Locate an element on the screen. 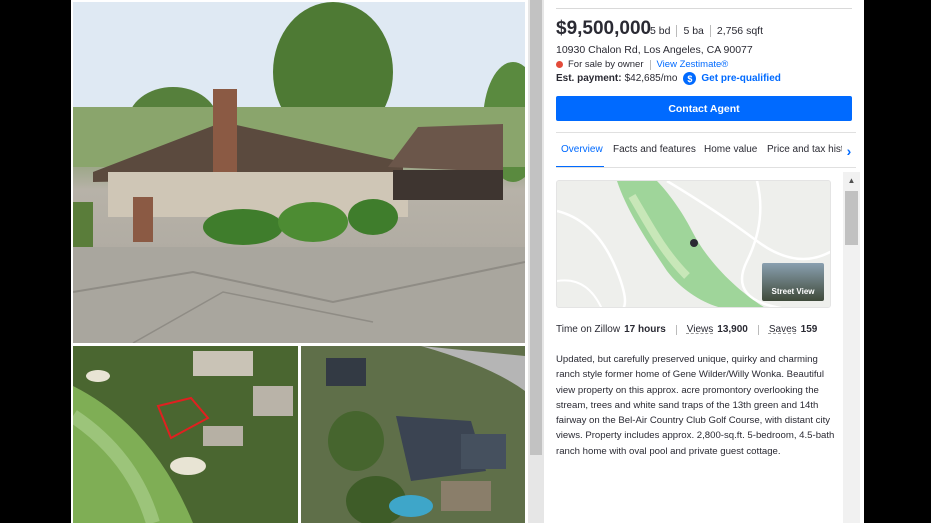  tab-overview: Overview is located at coordinates (582, 149).